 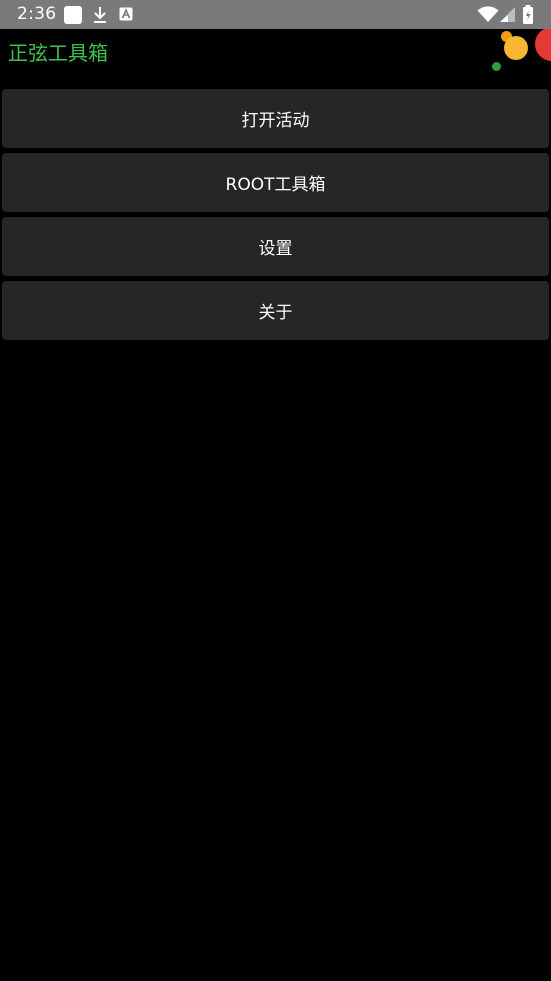 What do you see at coordinates (528, 14) in the screenshot?
I see `battery-icon` at bounding box center [528, 14].